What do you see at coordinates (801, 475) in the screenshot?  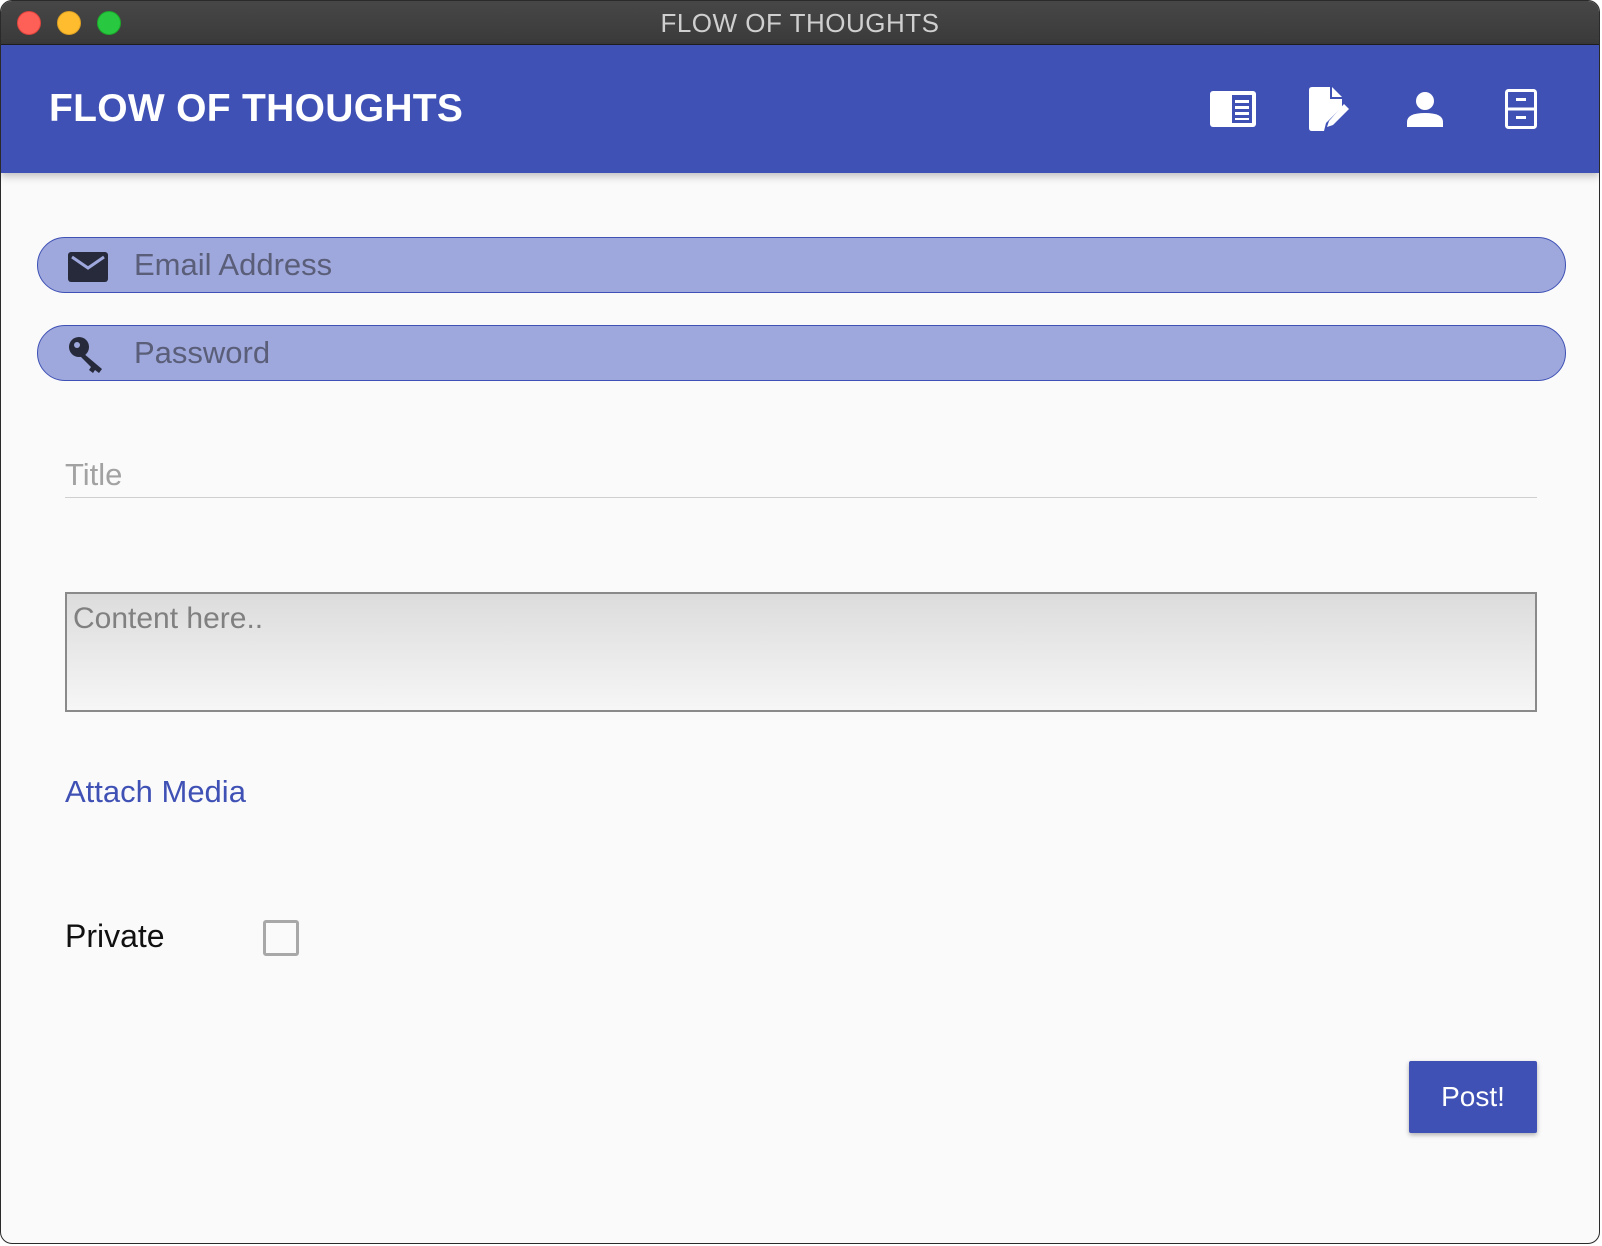 I see `post-title-input` at bounding box center [801, 475].